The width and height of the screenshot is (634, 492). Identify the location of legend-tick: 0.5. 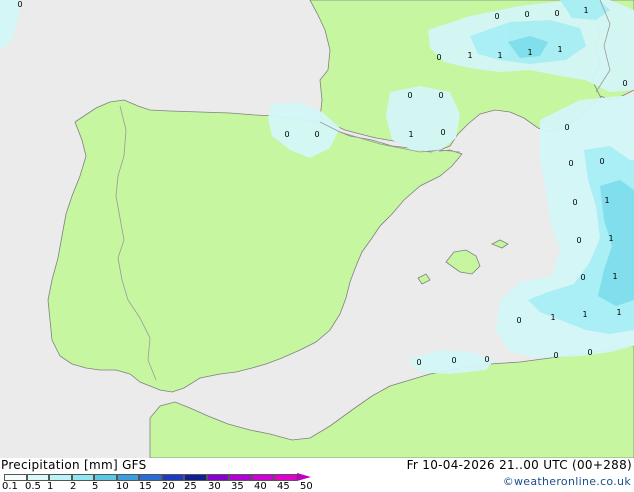
(33, 486).